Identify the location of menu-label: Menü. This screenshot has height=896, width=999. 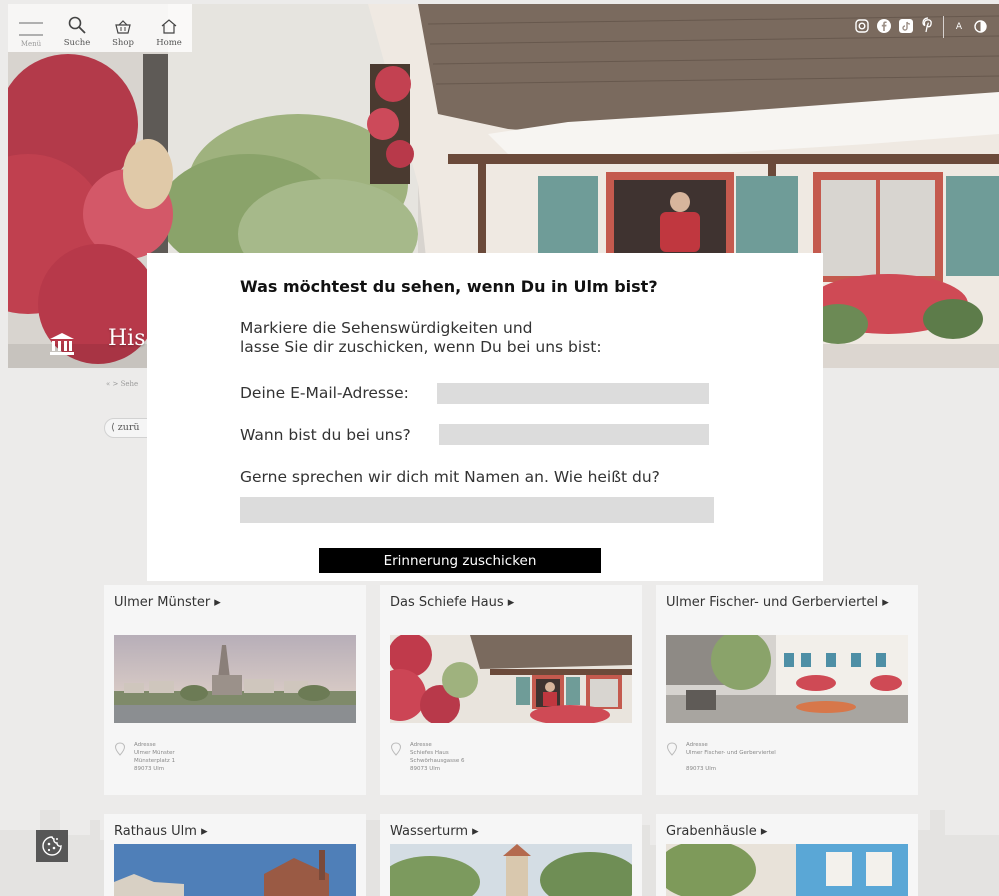
(31, 44).